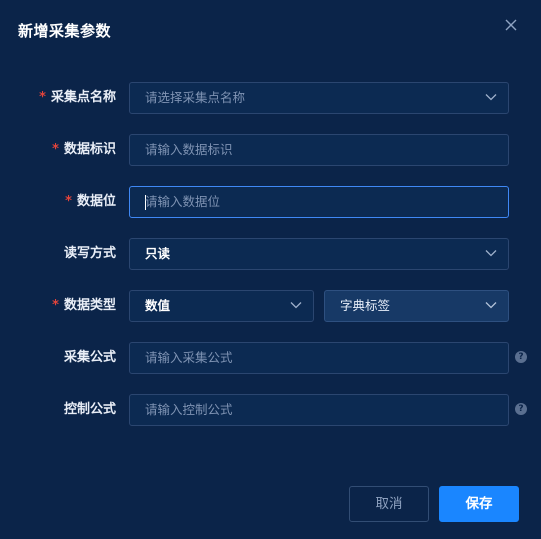  I want to click on form-row-point-name: * 采集点名称 请选择采集点名称, so click(270, 98).